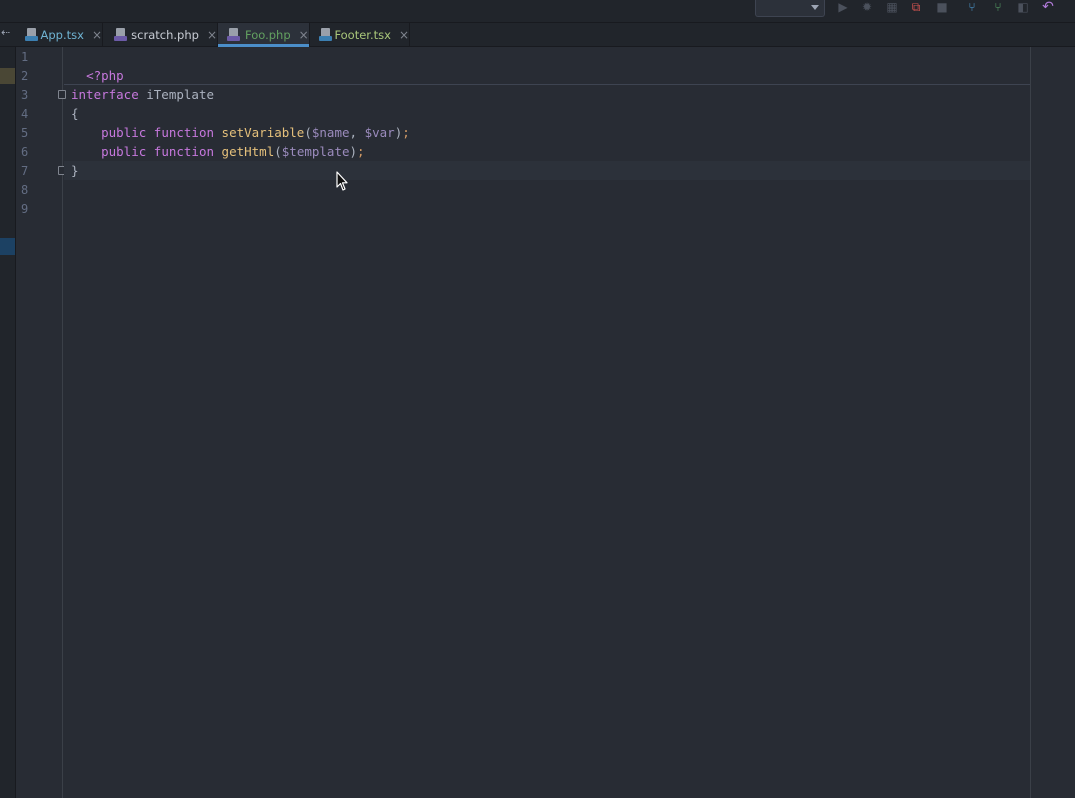 The width and height of the screenshot is (1075, 798). I want to click on tab-app-tsx: App.tsx ×, so click(60, 34).